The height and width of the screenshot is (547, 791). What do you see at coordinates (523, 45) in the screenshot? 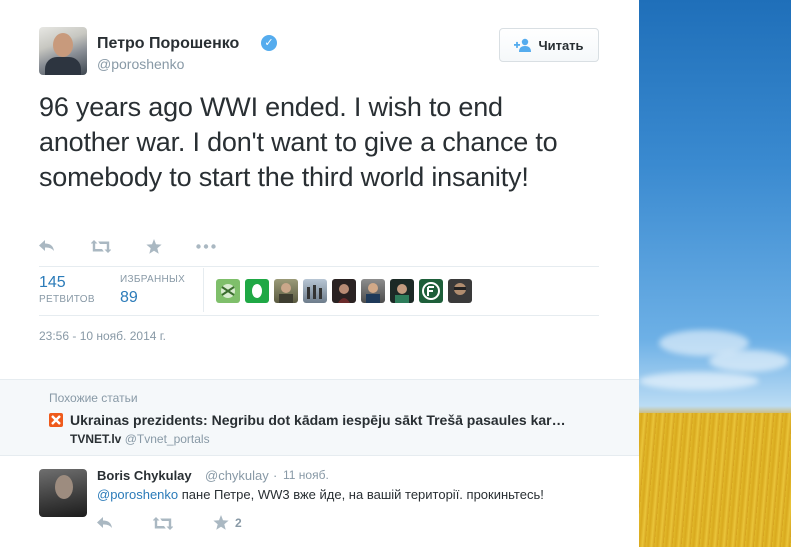
I see `add-user-icon` at bounding box center [523, 45].